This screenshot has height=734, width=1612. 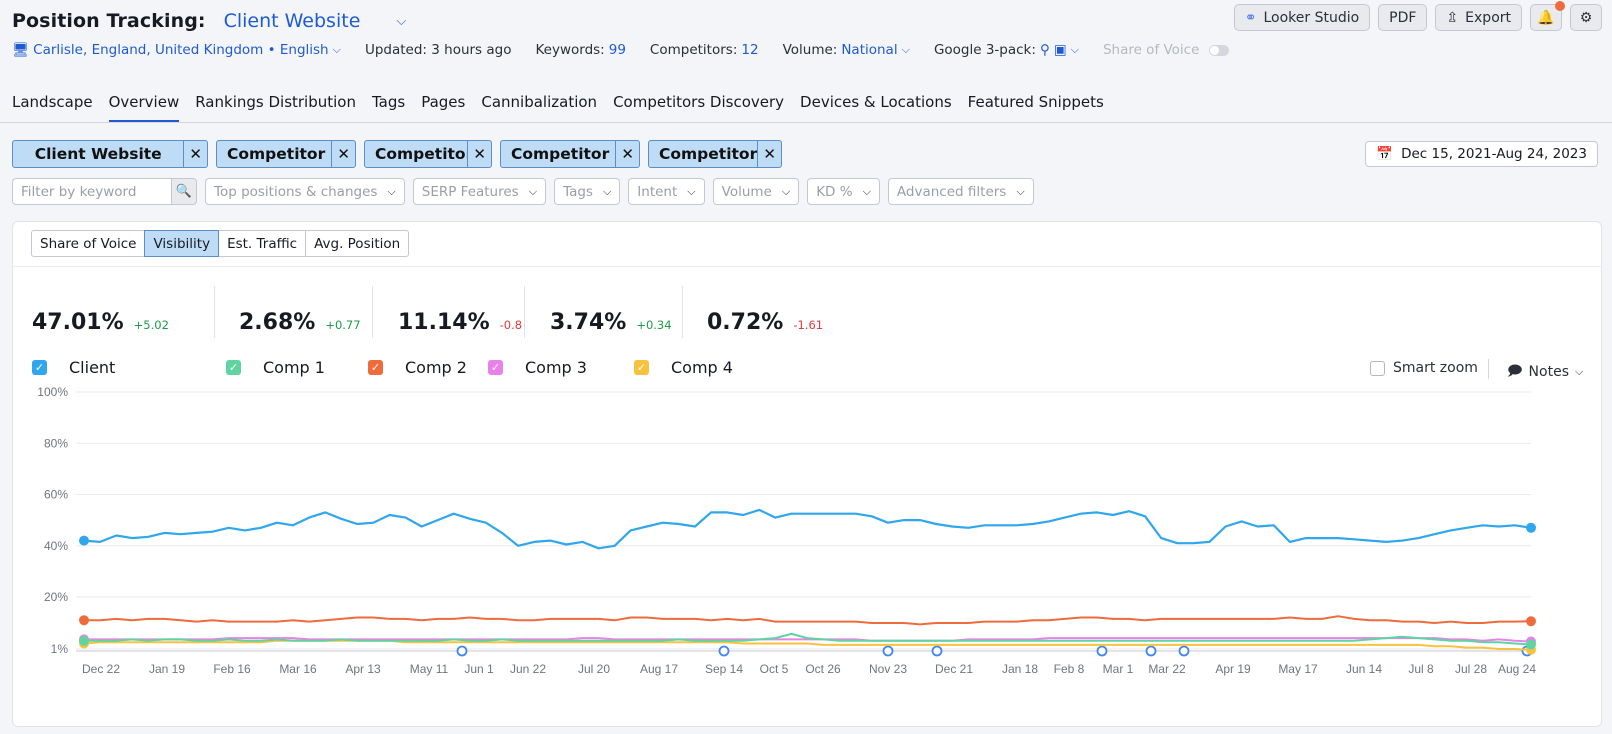 What do you see at coordinates (60, 649) in the screenshot?
I see `y-tick-label: 1%` at bounding box center [60, 649].